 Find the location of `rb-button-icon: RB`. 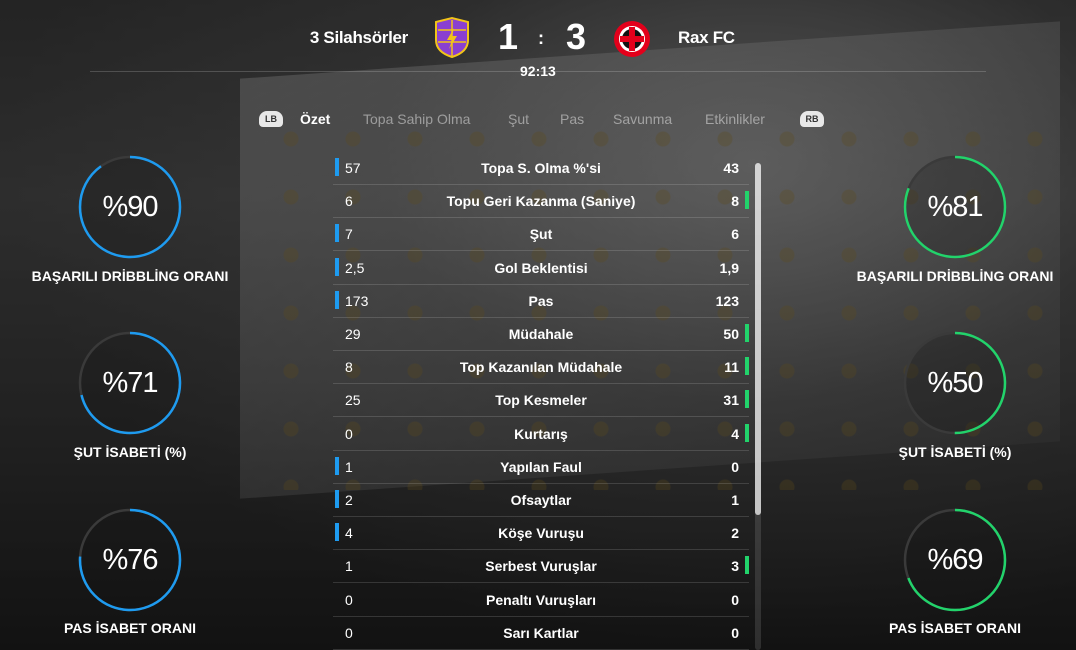

rb-button-icon: RB is located at coordinates (812, 119).